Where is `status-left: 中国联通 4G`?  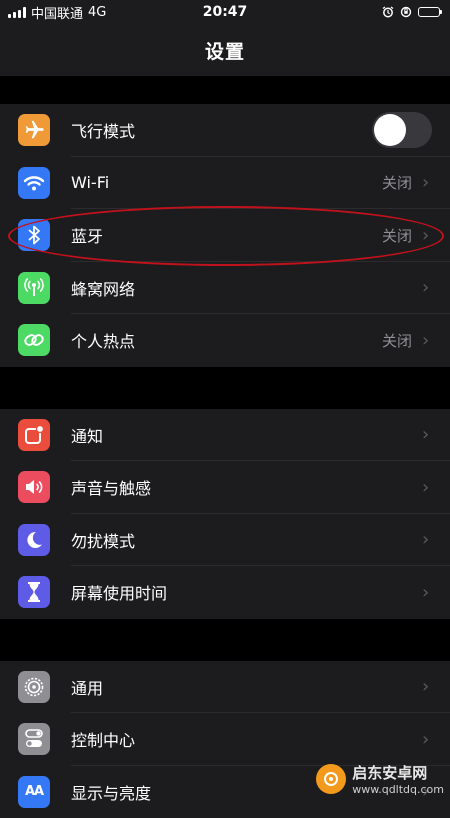
status-left: 中国联通 4G is located at coordinates (57, 12).